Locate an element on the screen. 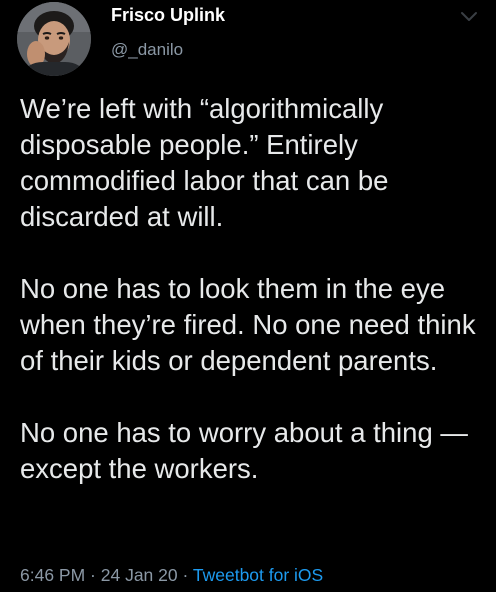  client-link: Tweetbot for iOS is located at coordinates (258, 575).